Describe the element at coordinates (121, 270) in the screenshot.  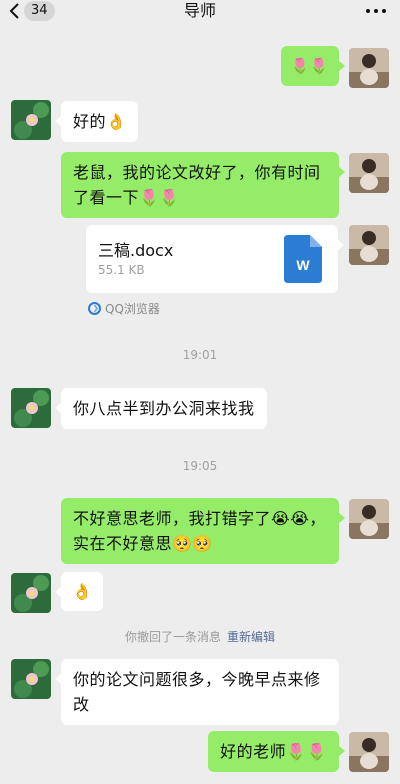
I see `file-size: 55.1 KB` at that location.